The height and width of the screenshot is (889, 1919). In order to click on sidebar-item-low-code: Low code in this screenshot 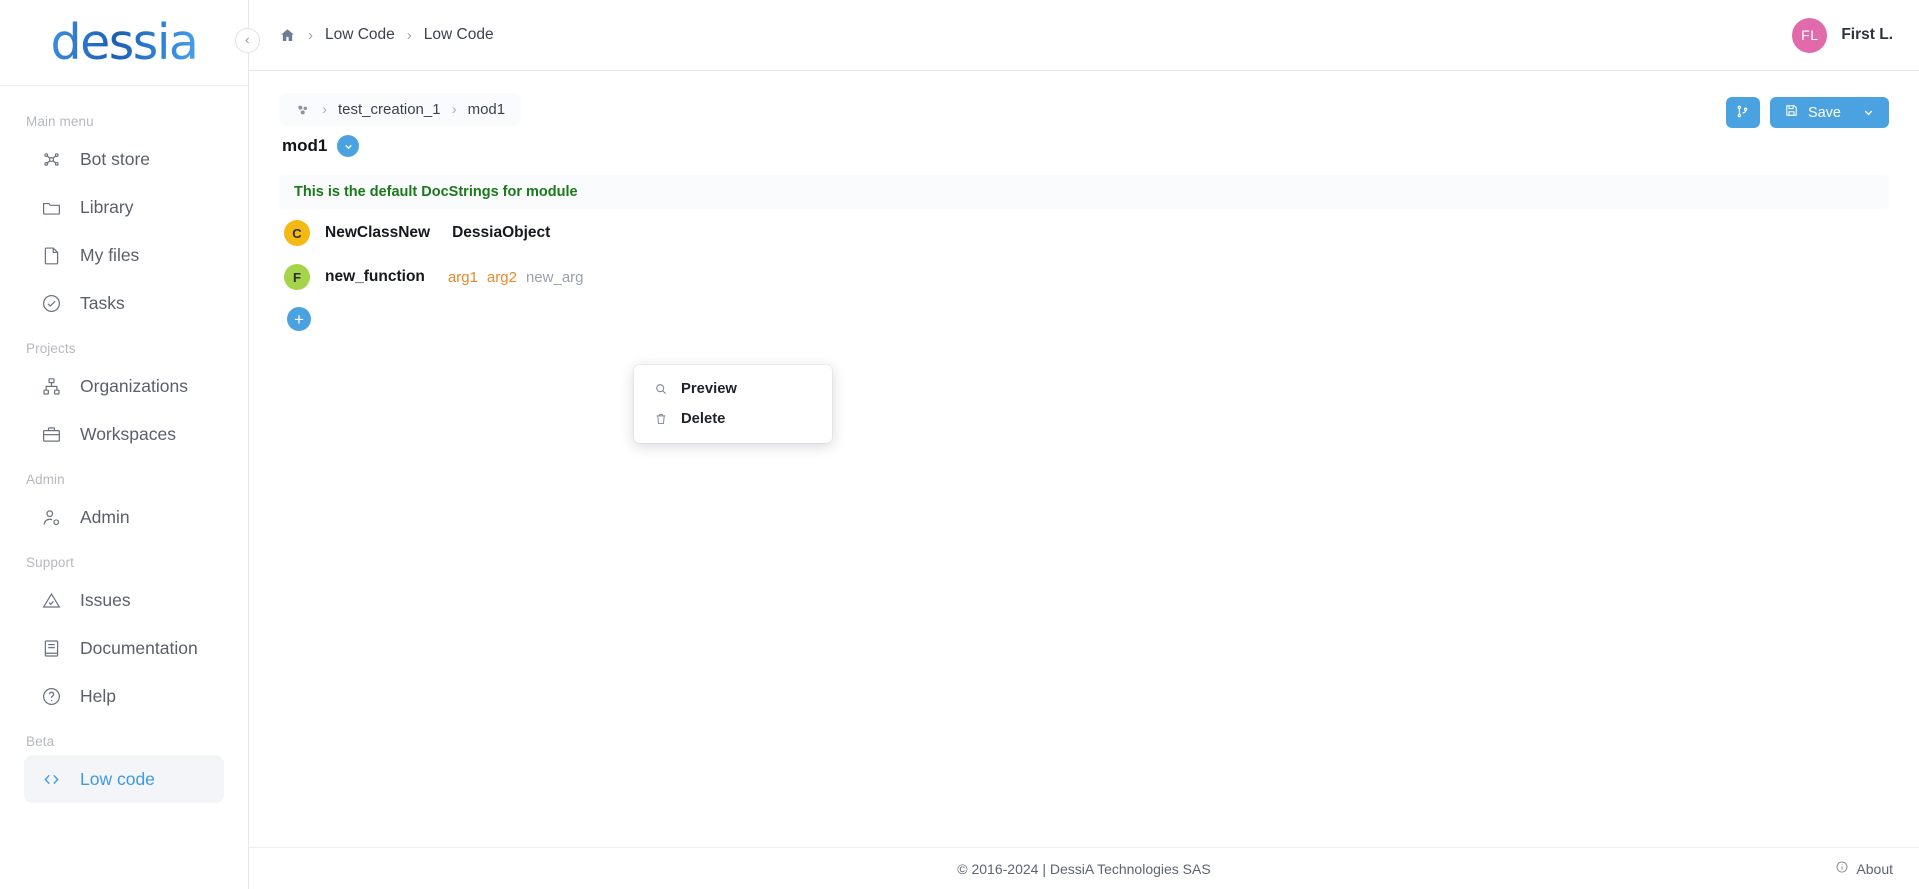, I will do `click(124, 779)`.